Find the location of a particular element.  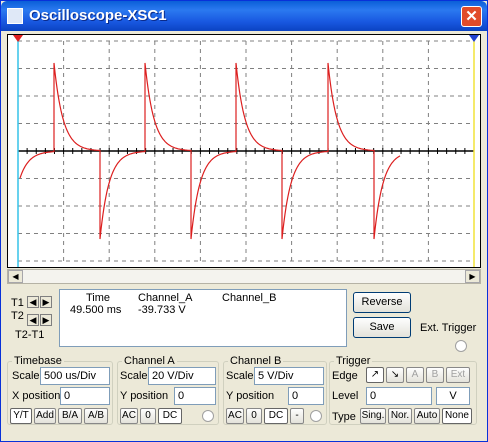

time-value: 49.500 ms is located at coordinates (96, 310).